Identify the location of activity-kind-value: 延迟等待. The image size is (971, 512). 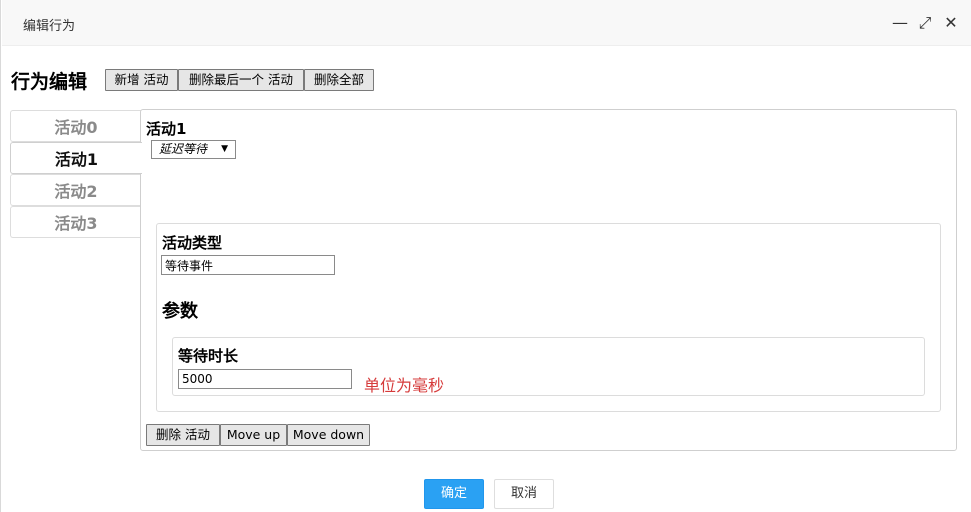
(183, 149).